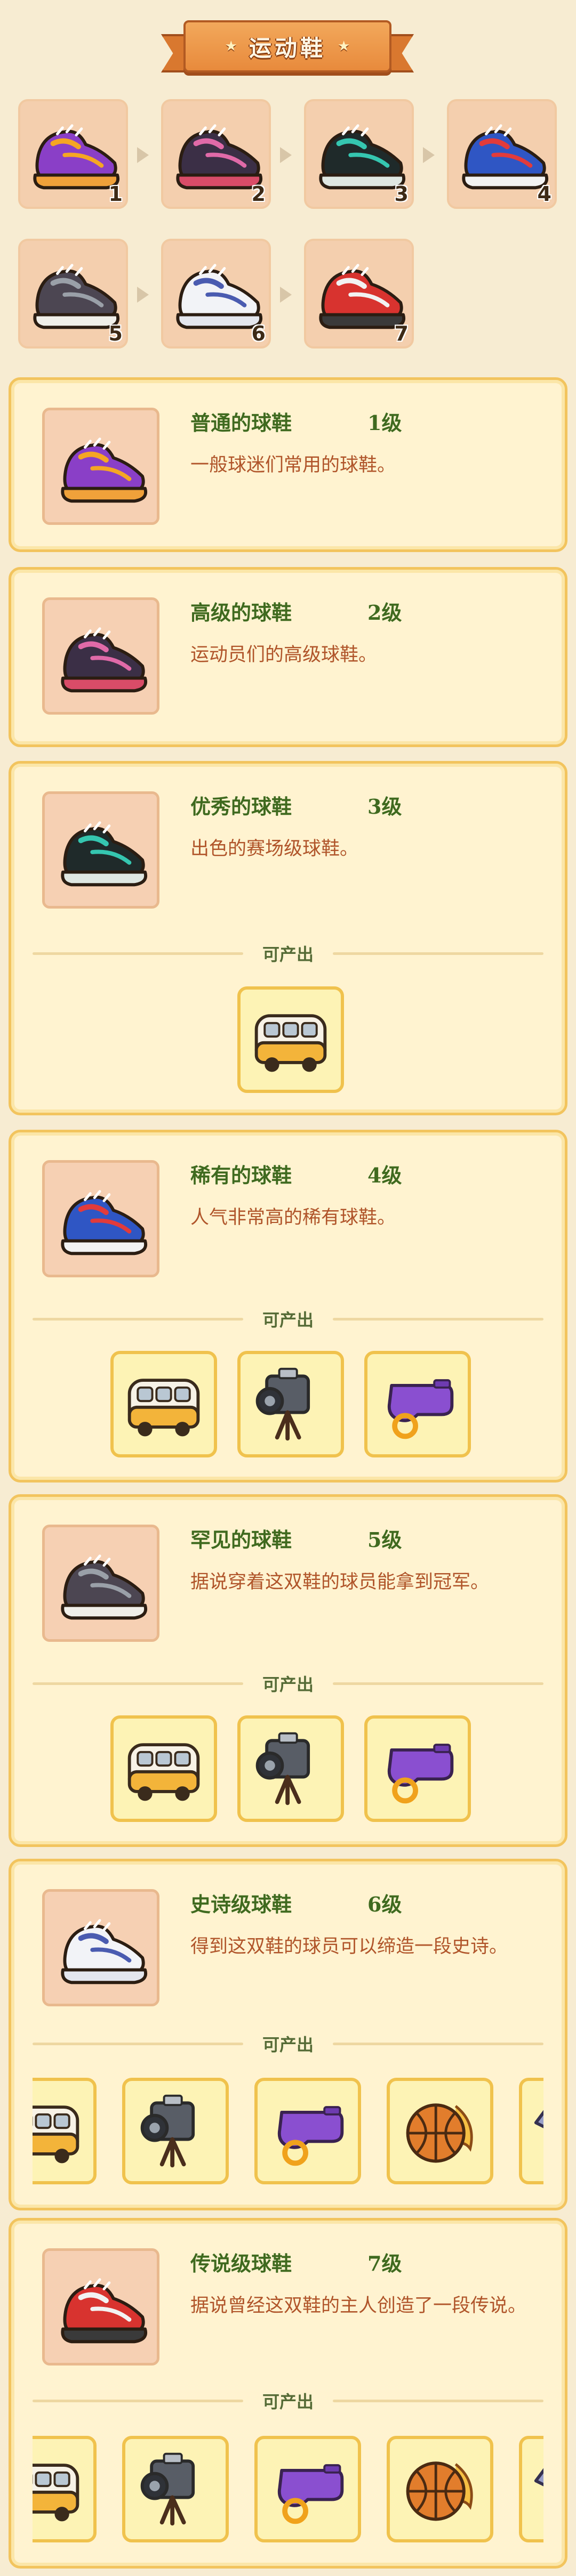 This screenshot has width=576, height=2576. Describe the element at coordinates (359, 154) in the screenshot. I see `evolution-tile: 3` at that location.